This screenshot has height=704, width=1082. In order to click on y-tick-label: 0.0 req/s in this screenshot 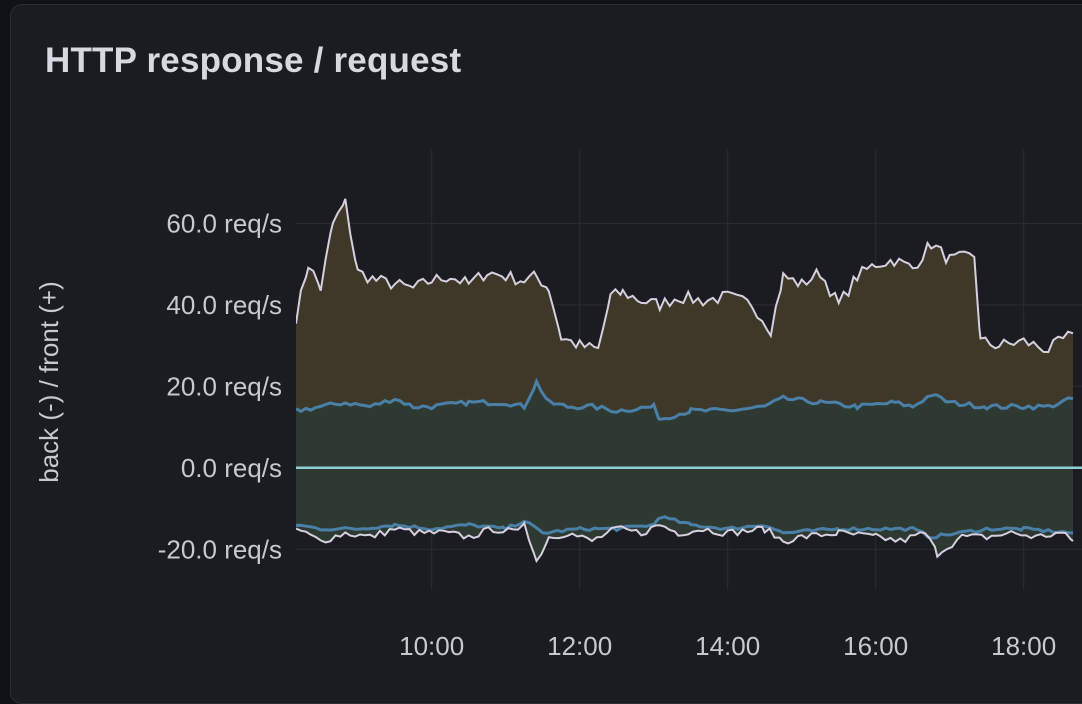, I will do `click(231, 468)`.